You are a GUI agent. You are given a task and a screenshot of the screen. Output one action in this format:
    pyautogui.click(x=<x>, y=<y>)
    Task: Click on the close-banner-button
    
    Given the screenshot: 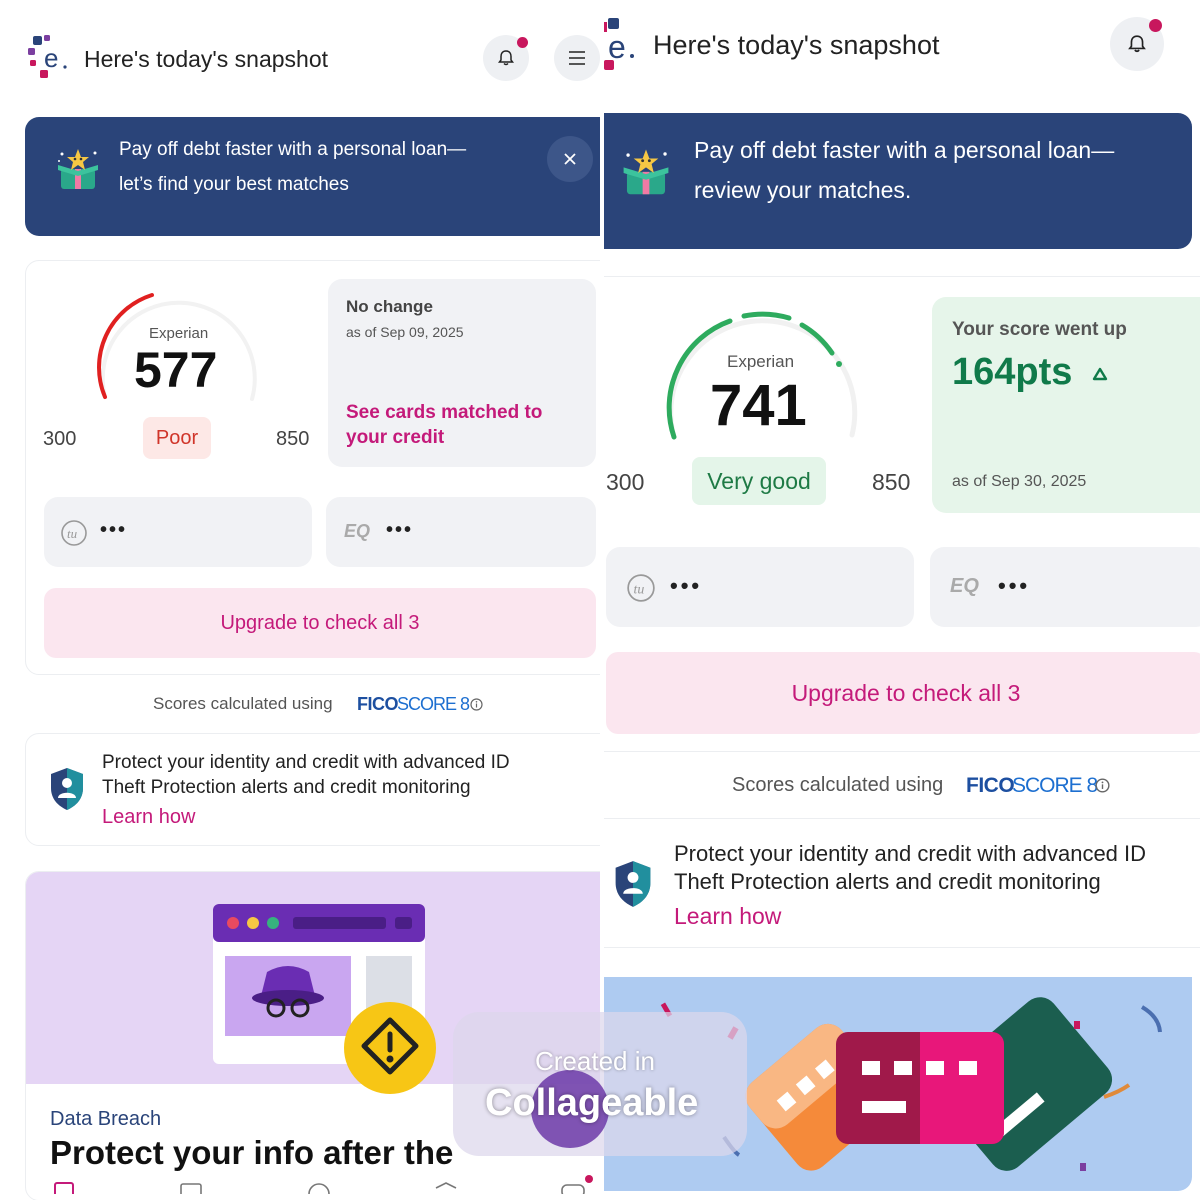 What is the action you would take?
    pyautogui.click(x=570, y=159)
    